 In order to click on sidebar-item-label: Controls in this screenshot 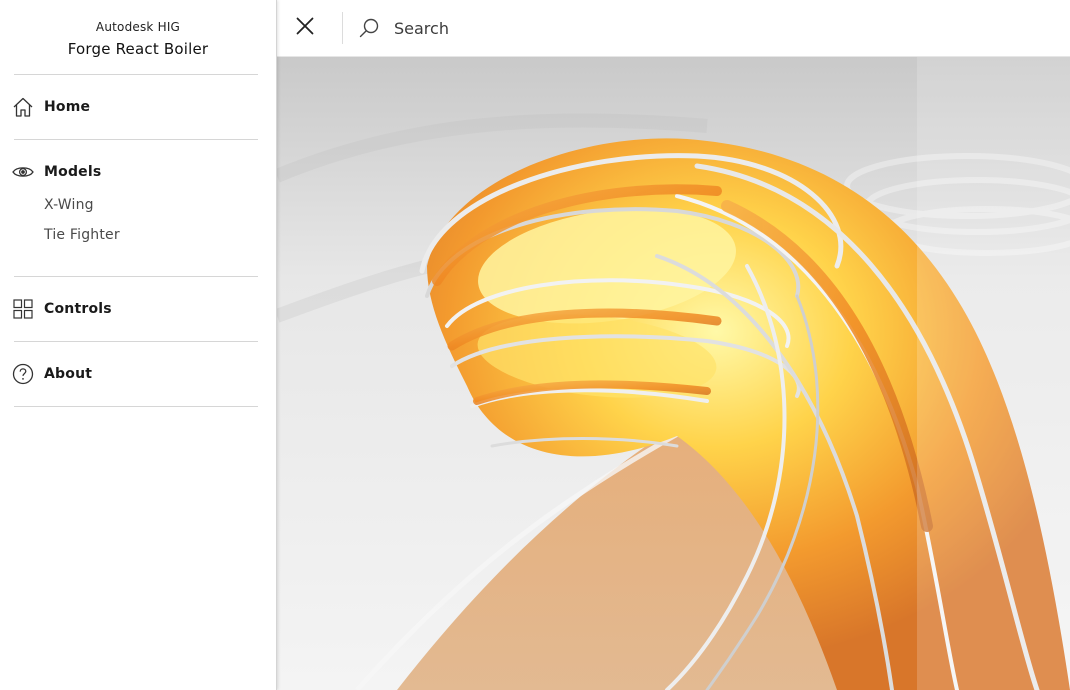, I will do `click(78, 309)`.